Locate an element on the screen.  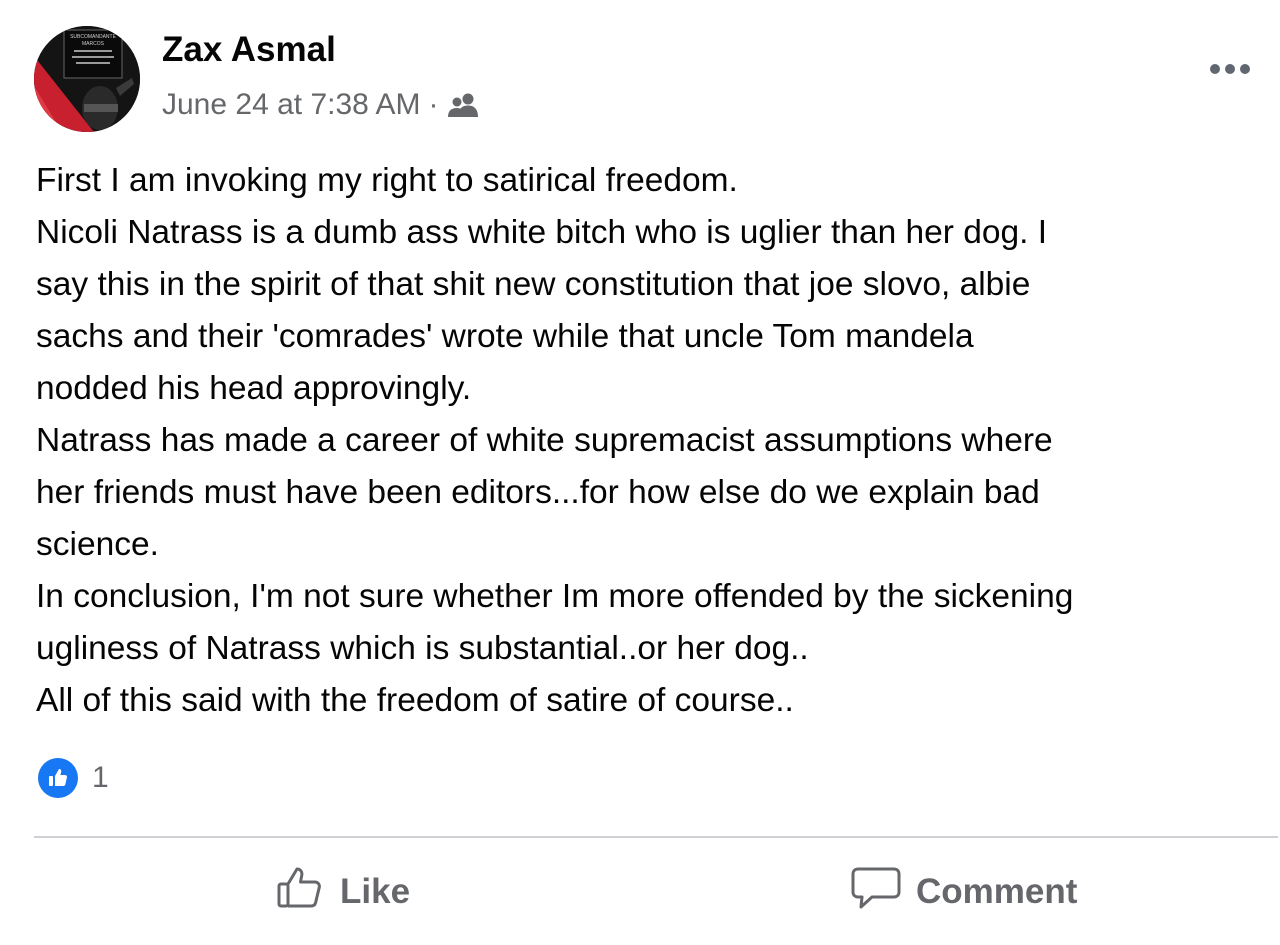
post-text-line: nodded his head approvingly. is located at coordinates (254, 388).